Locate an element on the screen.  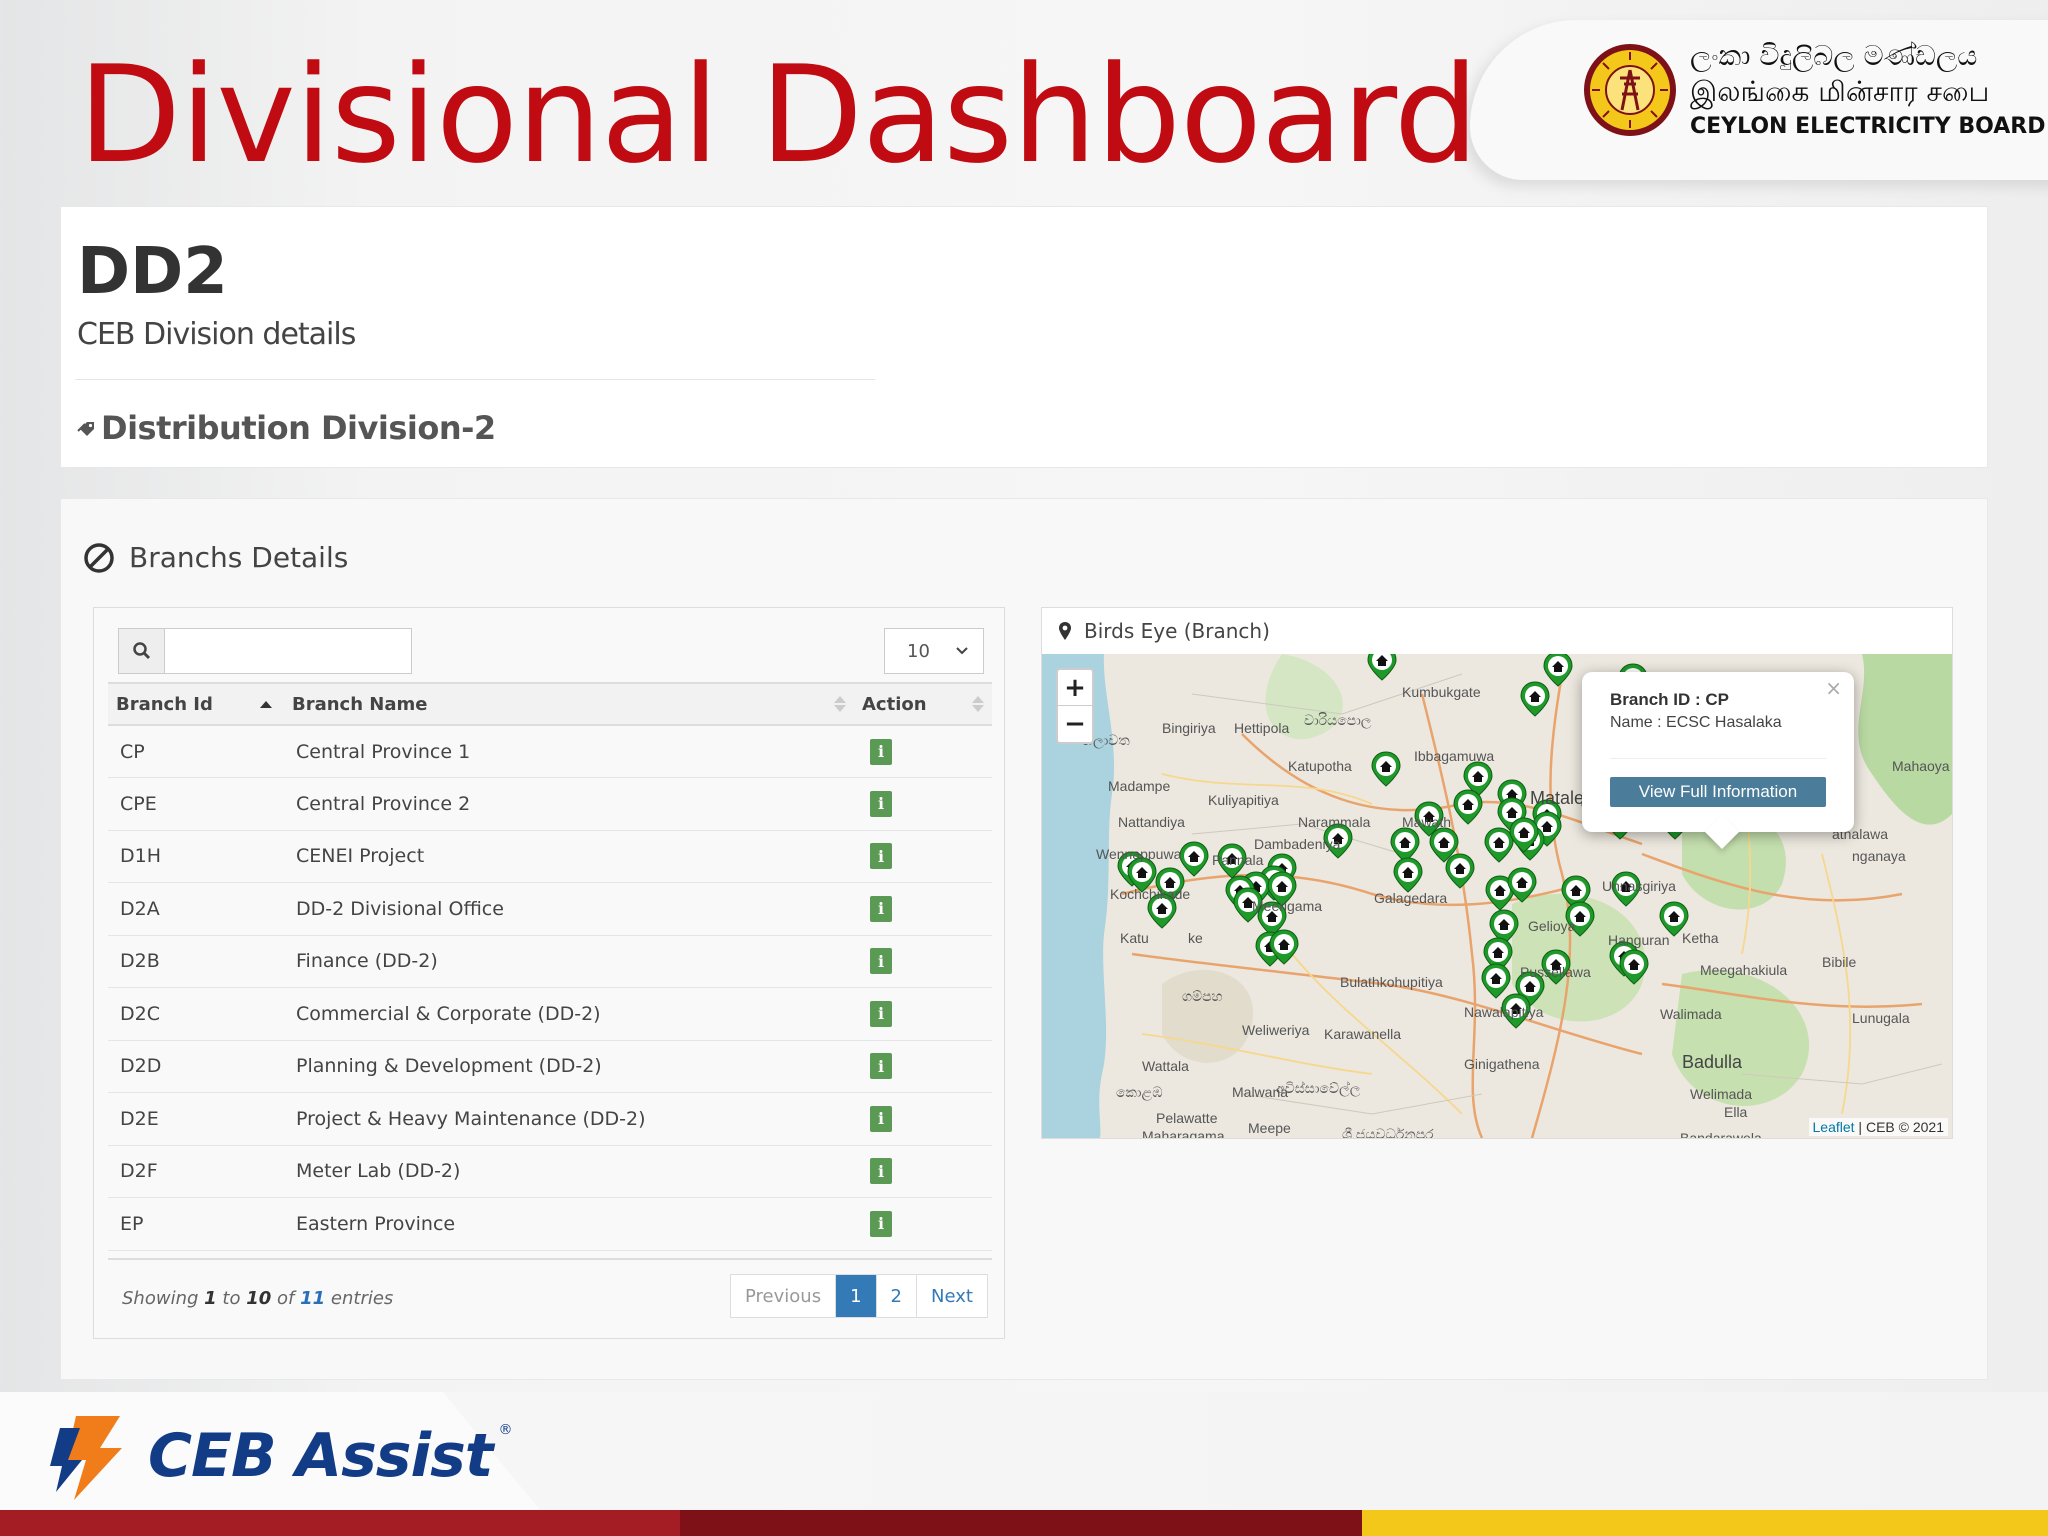
map-place-label: nganaya is located at coordinates (1879, 856).